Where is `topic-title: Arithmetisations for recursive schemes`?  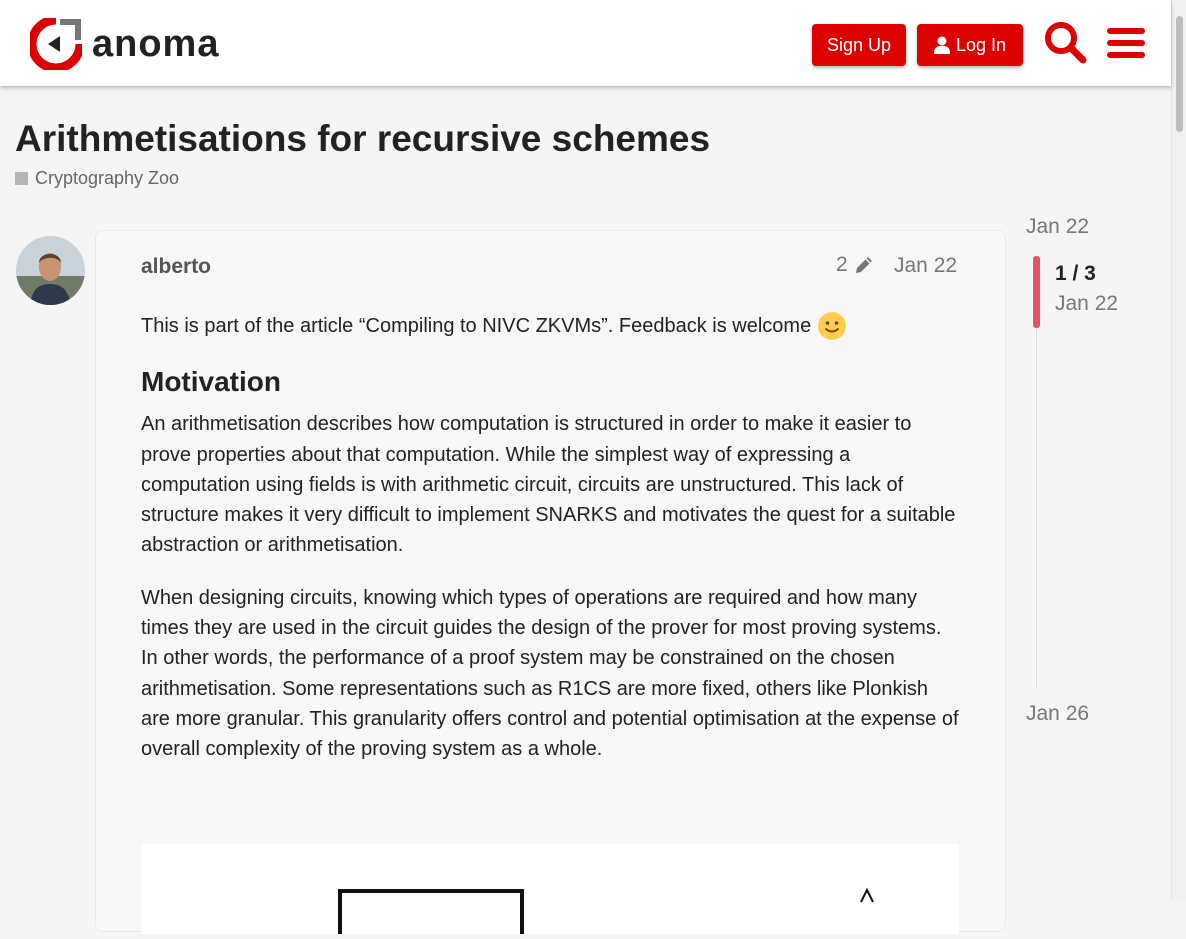
topic-title: Arithmetisations for recursive schemes is located at coordinates (362, 139).